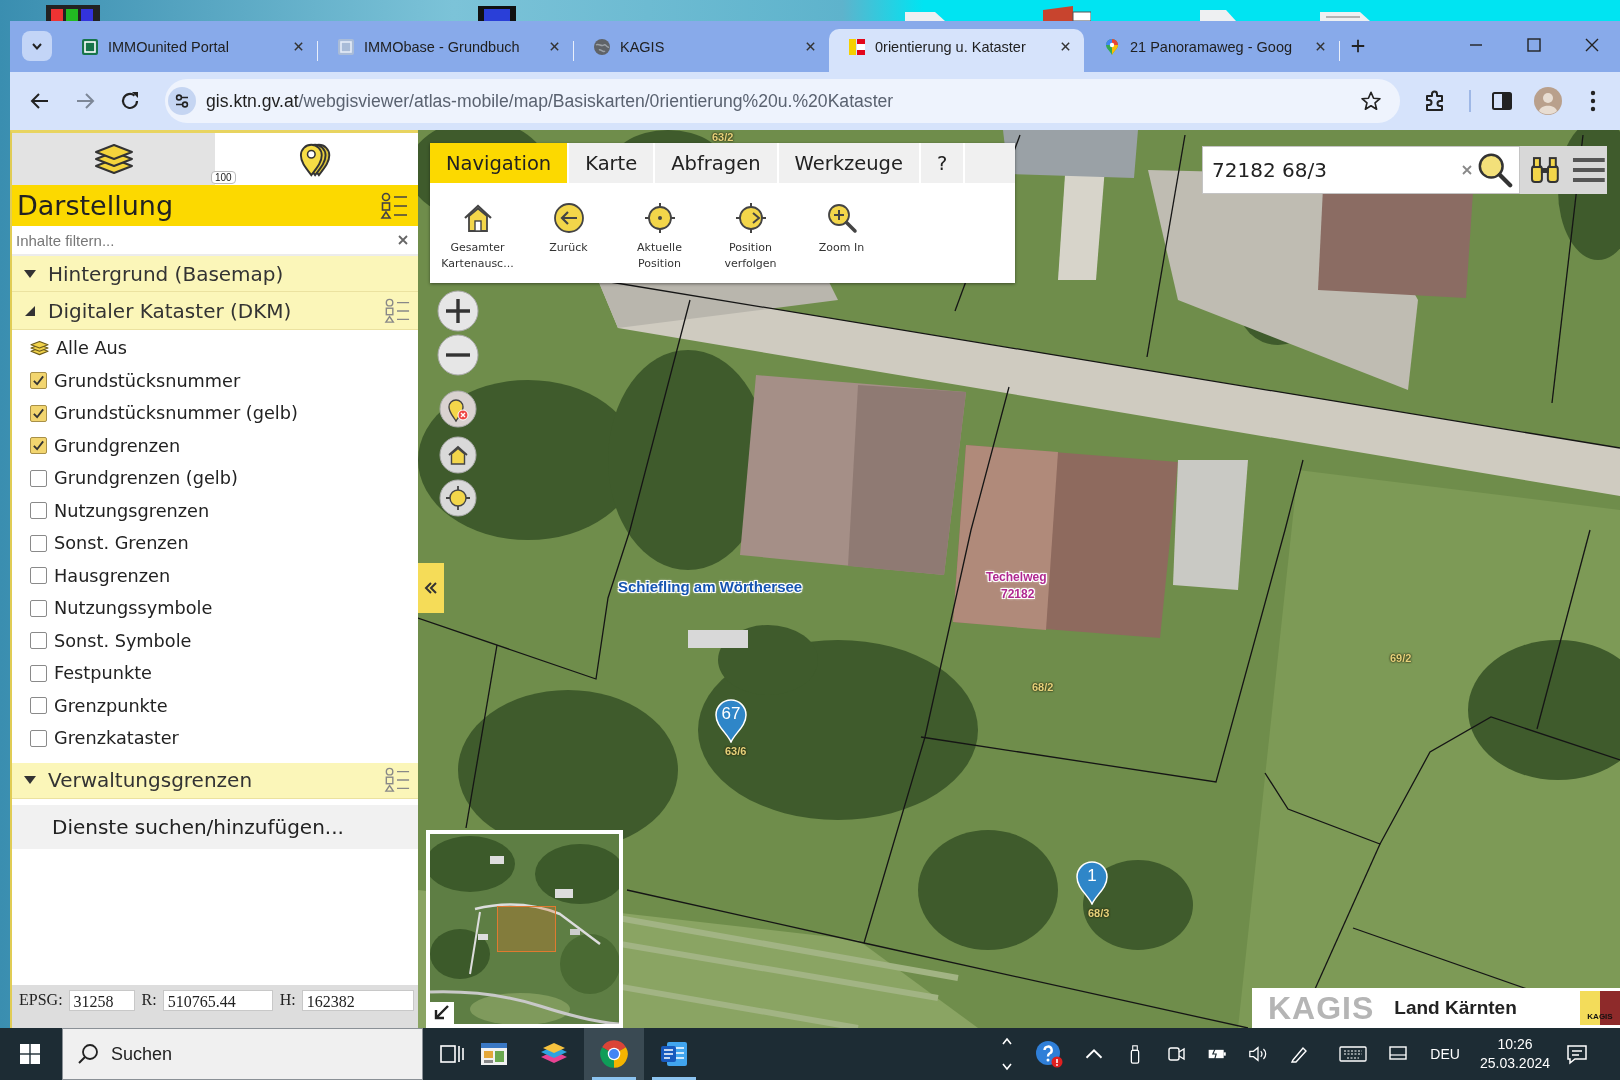 The image size is (1620, 1080). What do you see at coordinates (782, 101) in the screenshot?
I see `address-bar: gis.ktn.gv.at/webgisviewer/atlas-mobile/map/Basiskarten/0rientierung%20u.%20Kataster` at bounding box center [782, 101].